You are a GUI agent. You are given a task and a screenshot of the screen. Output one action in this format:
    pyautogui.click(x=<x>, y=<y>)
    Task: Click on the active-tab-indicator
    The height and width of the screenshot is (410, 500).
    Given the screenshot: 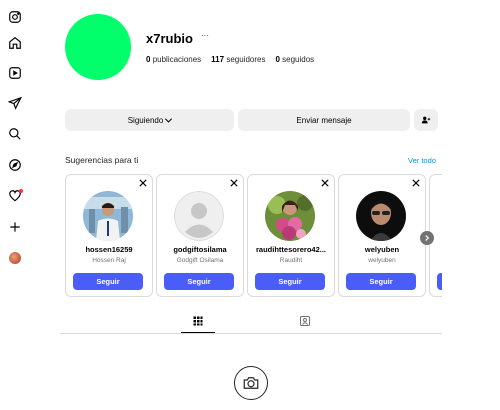 What is the action you would take?
    pyautogui.click(x=198, y=332)
    